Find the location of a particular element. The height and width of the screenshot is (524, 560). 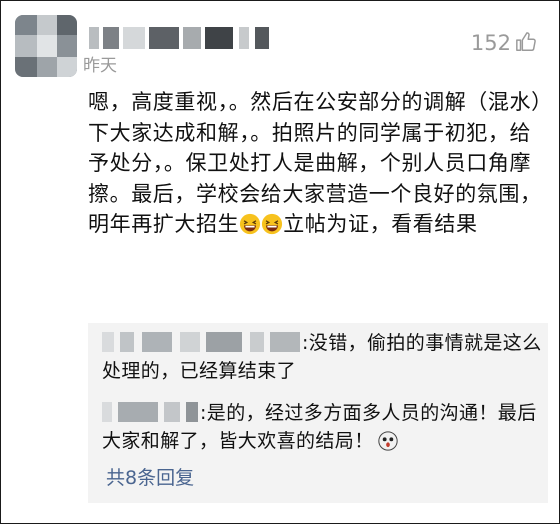

reply-item: :是的，经过多方面多人员的沟通！最后大家和解了，皆大欢喜的结局！ is located at coordinates (322, 427).